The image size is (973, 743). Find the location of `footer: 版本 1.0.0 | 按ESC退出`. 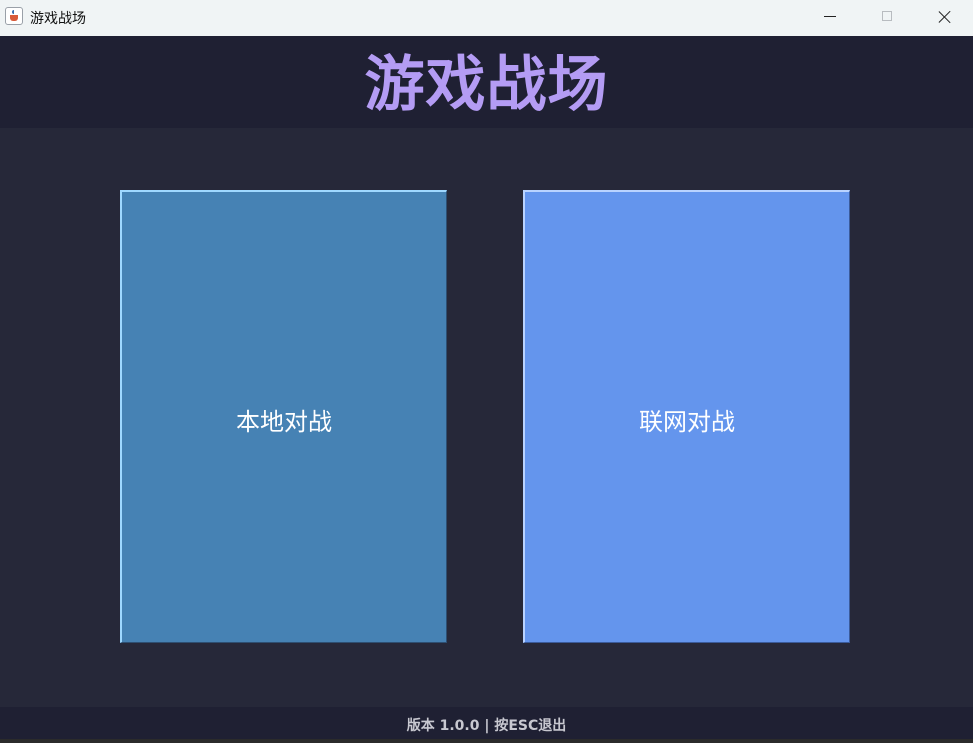

footer: 版本 1.0.0 | 按ESC退出 is located at coordinates (486, 723).